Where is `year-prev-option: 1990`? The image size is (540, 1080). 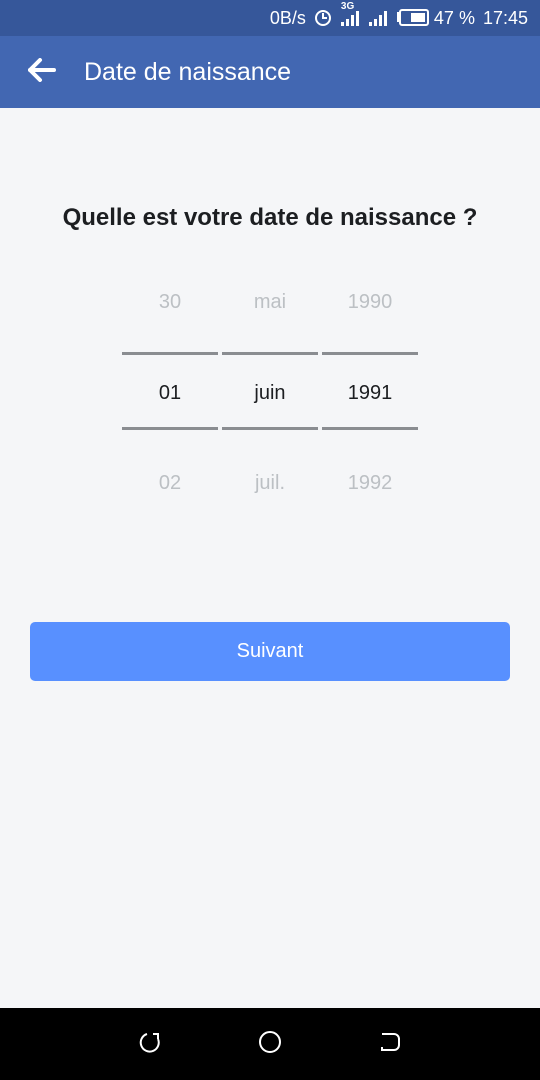
year-prev-option: 1990 is located at coordinates (370, 302).